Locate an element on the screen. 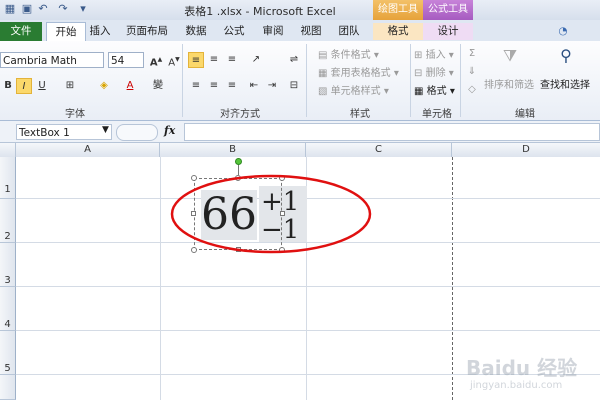 This screenshot has height=407, width=600. column-header-b: B is located at coordinates (233, 150).